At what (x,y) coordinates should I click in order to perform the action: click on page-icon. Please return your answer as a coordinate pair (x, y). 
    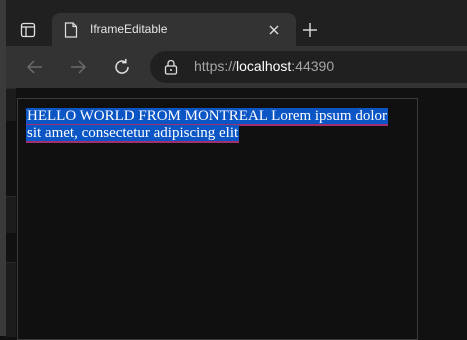
    Looking at the image, I should click on (71, 30).